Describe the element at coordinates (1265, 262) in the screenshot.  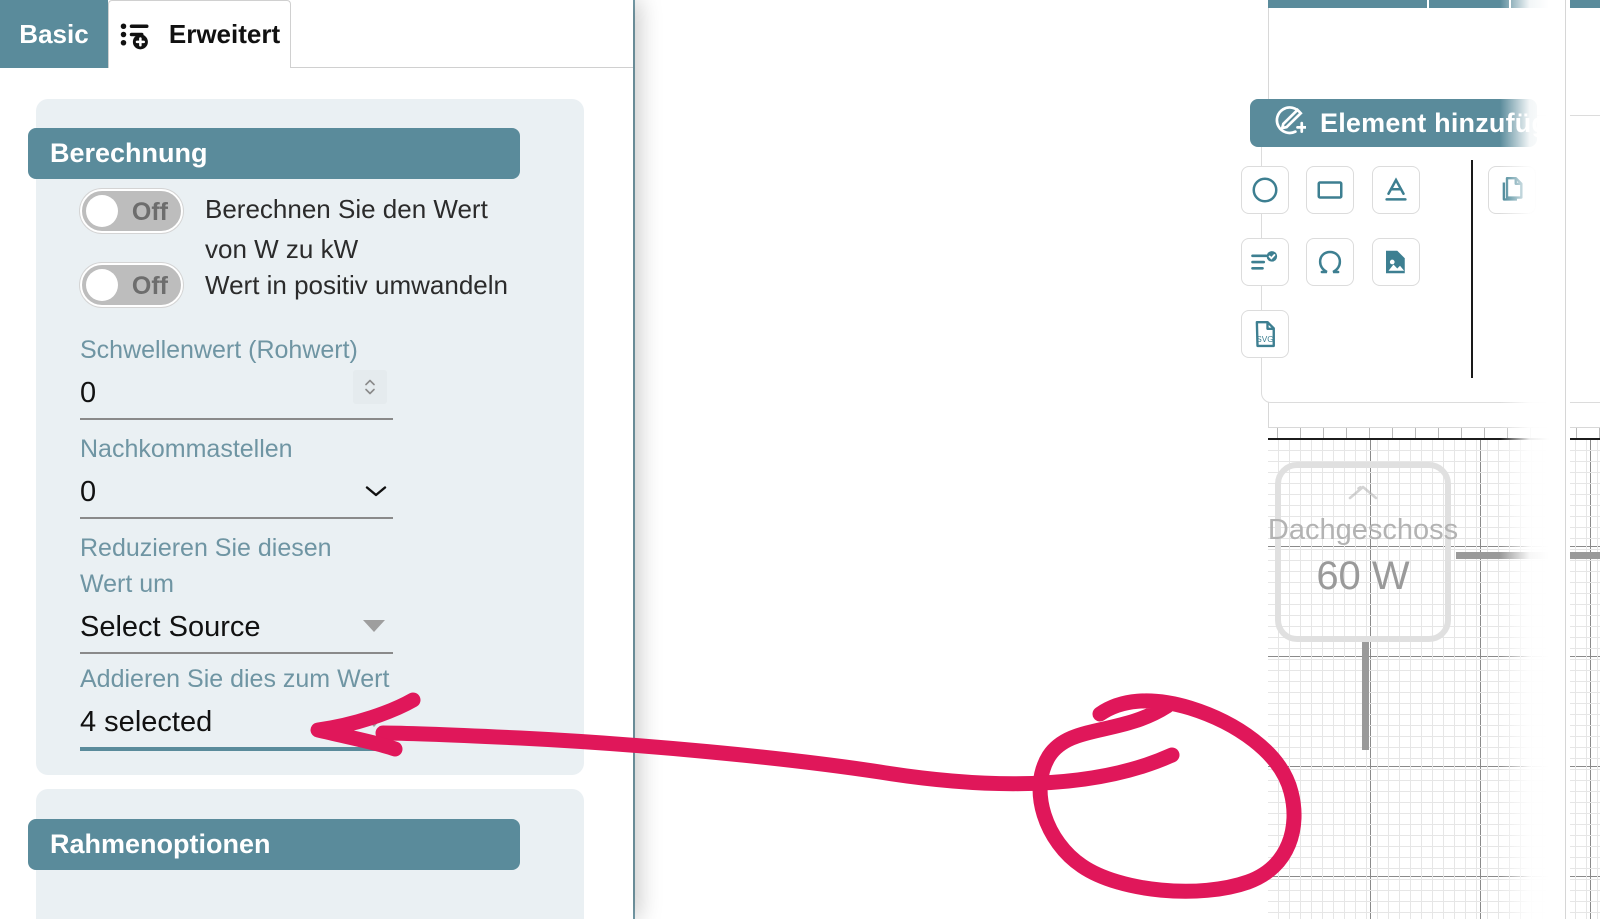
I see `list-check-icon-button` at that location.